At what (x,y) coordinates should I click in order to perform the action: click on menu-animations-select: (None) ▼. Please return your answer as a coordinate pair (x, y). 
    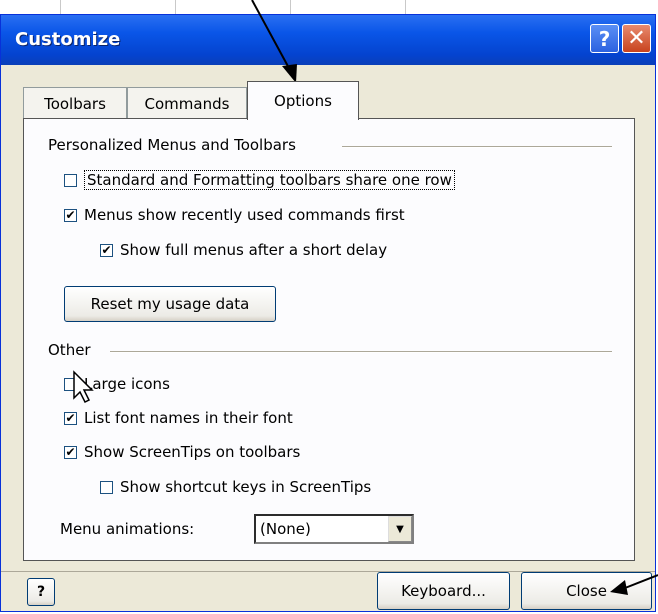
    Looking at the image, I should click on (334, 529).